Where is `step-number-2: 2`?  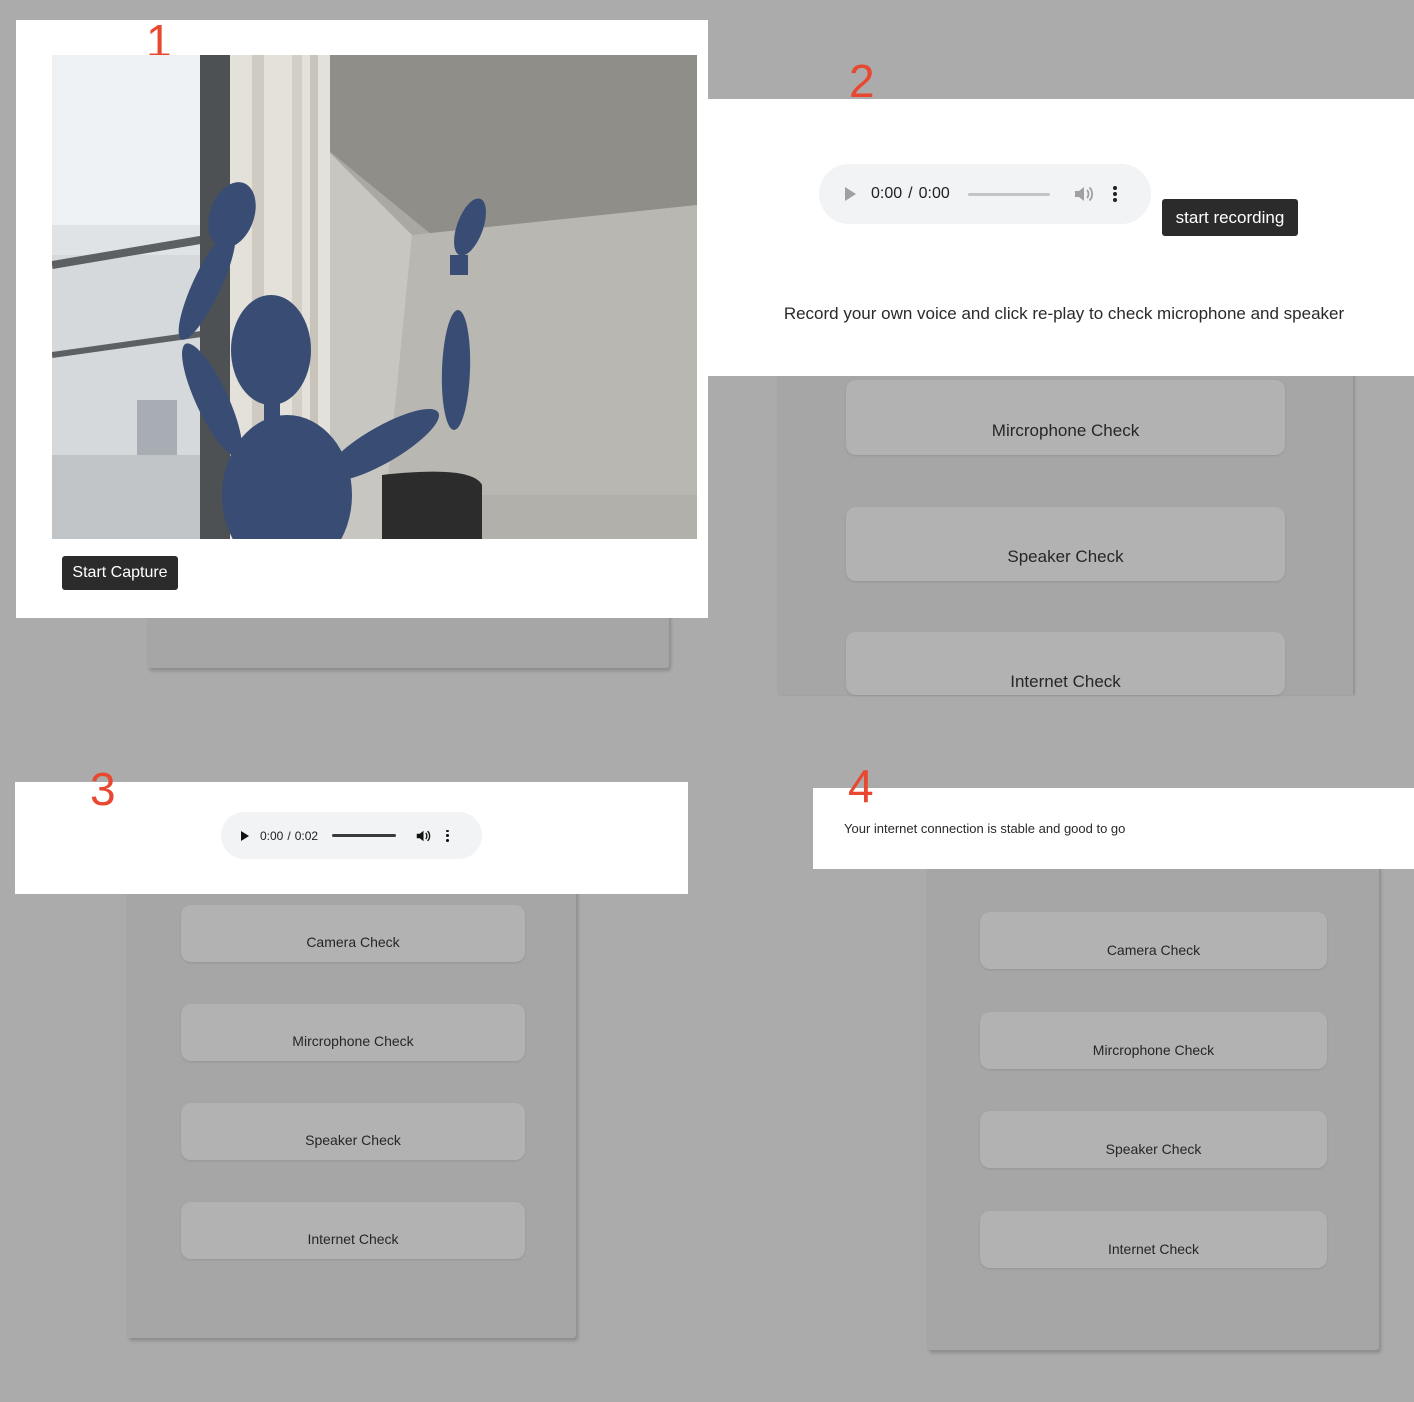
step-number-2: 2 is located at coordinates (862, 81).